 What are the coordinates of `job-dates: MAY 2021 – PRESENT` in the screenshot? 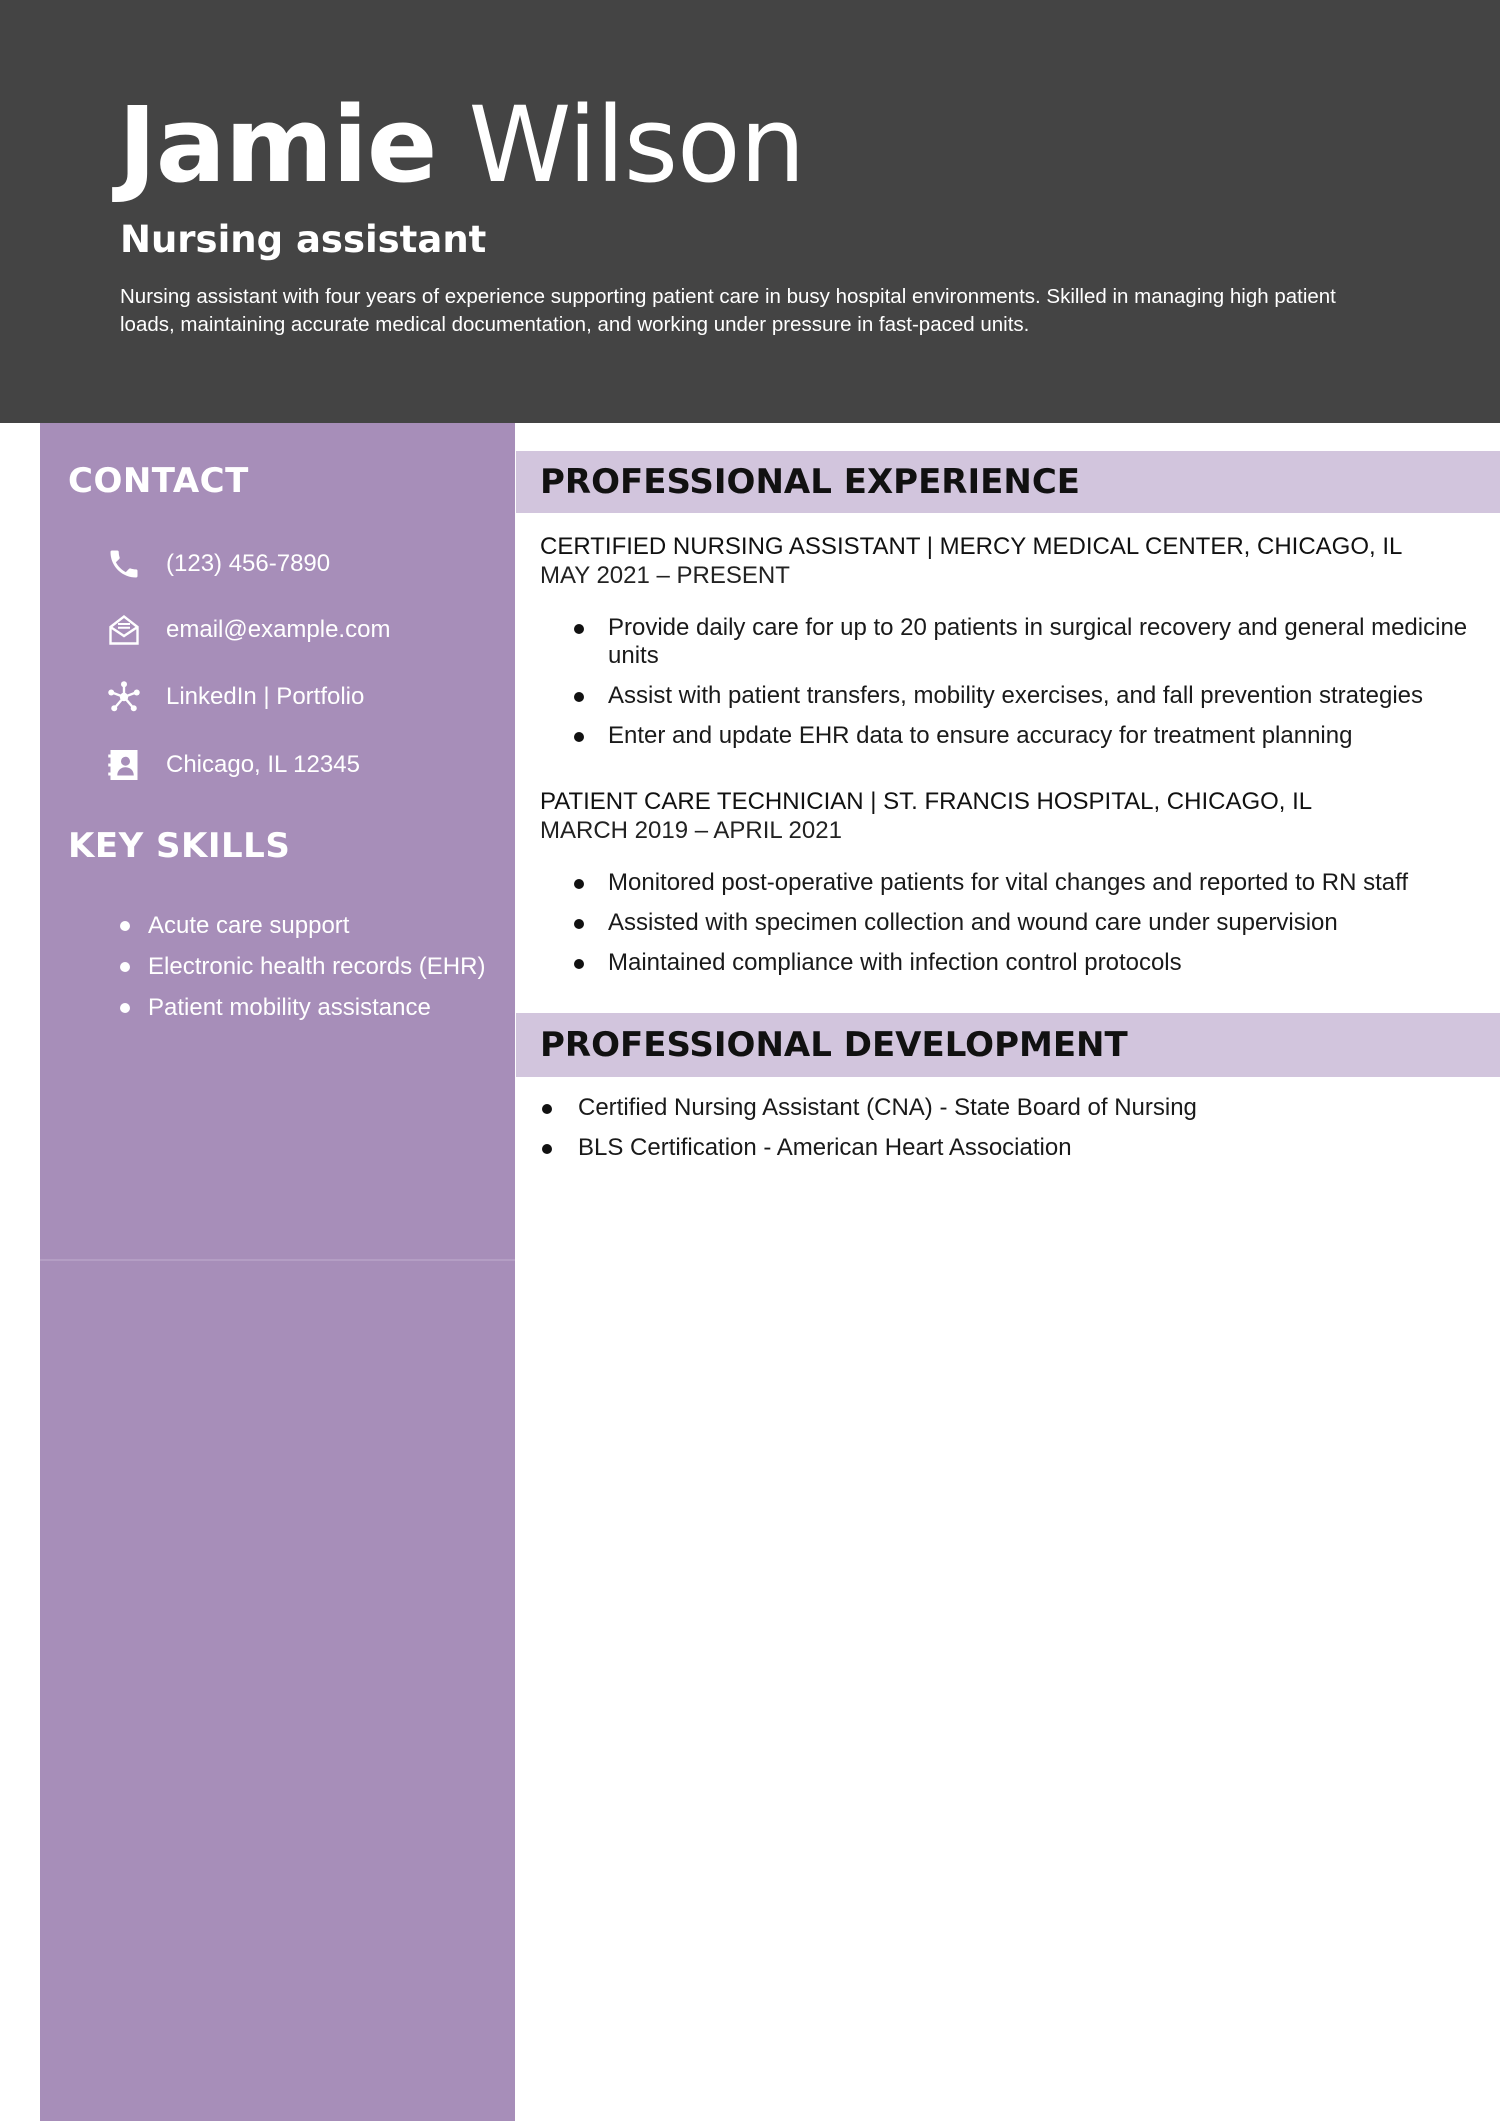 It's located at (665, 575).